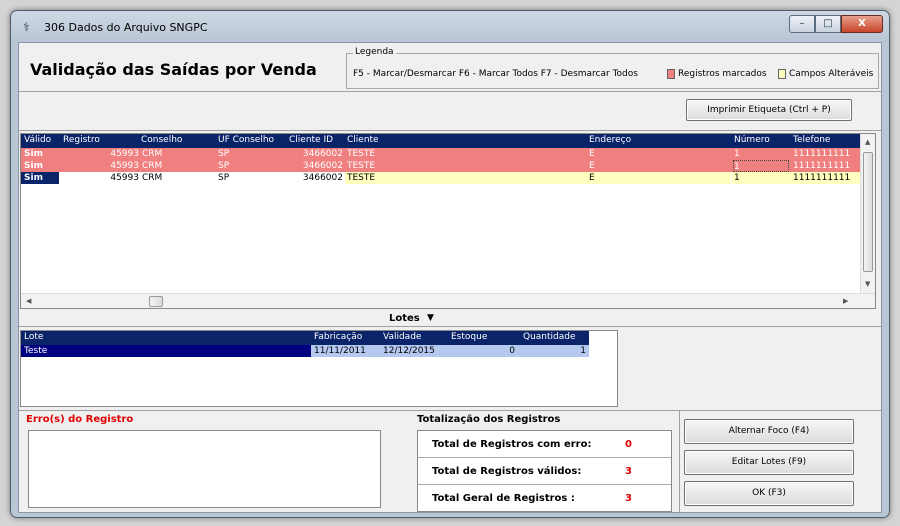 The height and width of the screenshot is (526, 900). I want to click on grid-horizontal-scrollbar: ◀ ▶, so click(448, 300).